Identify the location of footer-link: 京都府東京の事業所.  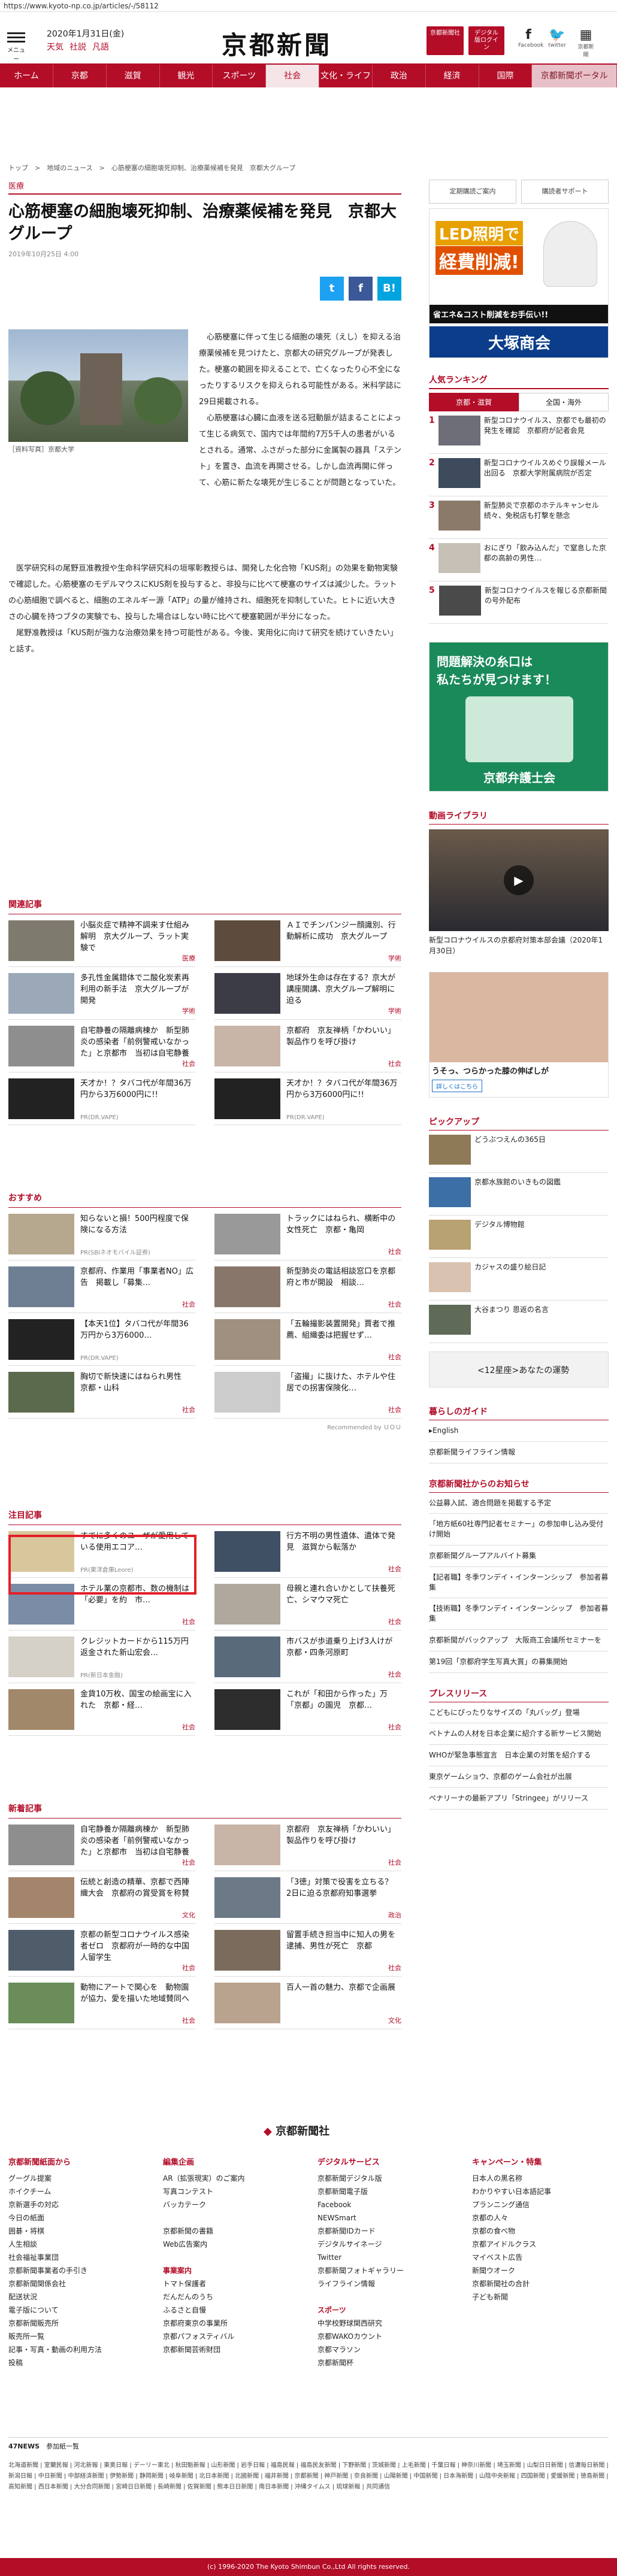
(231, 2323).